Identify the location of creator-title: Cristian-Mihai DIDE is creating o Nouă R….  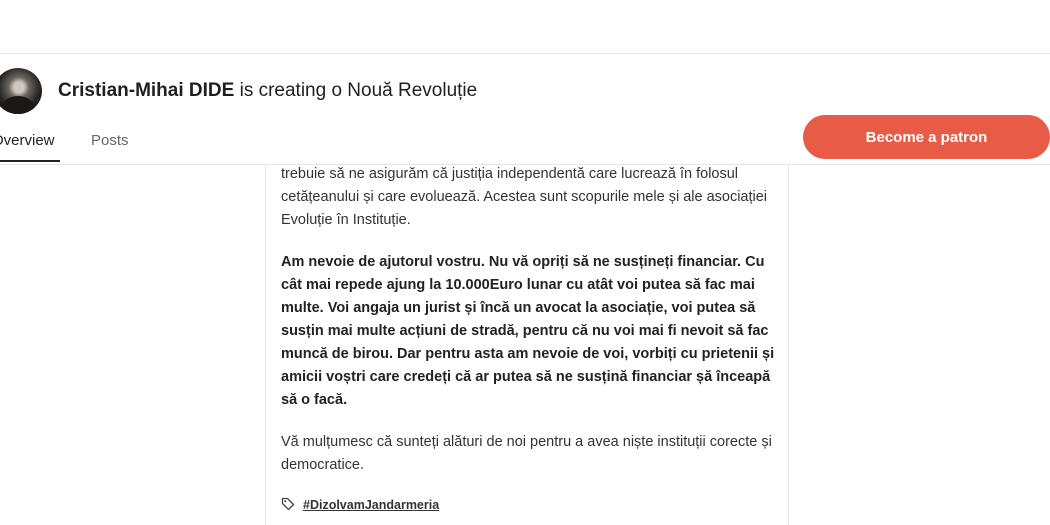
(267, 91).